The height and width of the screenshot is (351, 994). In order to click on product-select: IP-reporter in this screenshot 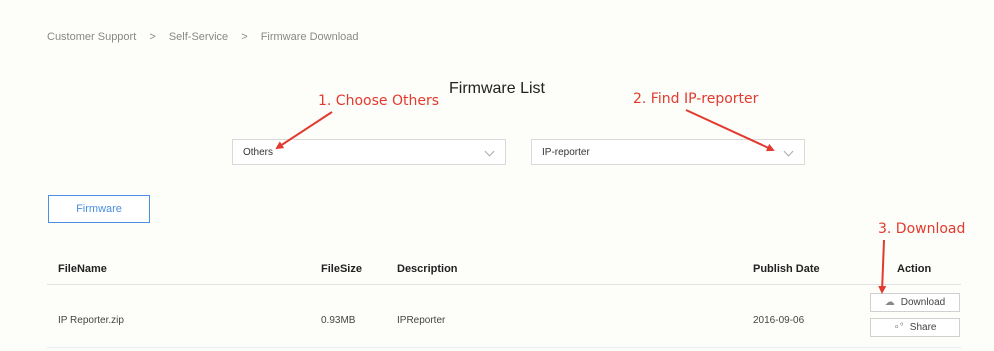, I will do `click(668, 152)`.